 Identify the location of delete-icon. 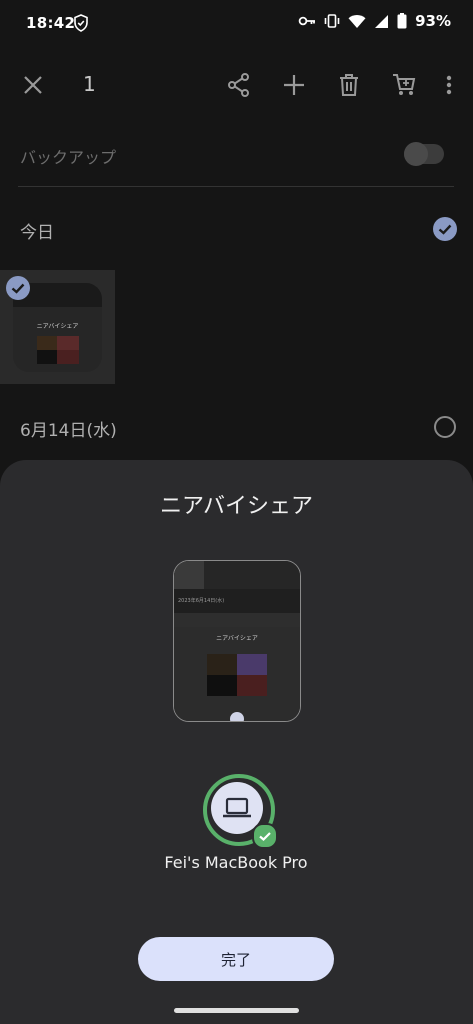
(349, 85).